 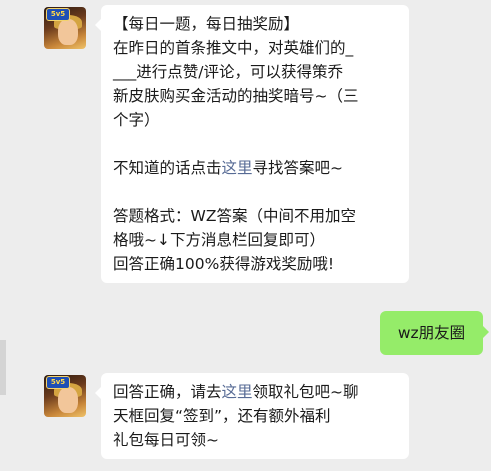 What do you see at coordinates (3, 367) in the screenshot?
I see `scroll-indicator` at bounding box center [3, 367].